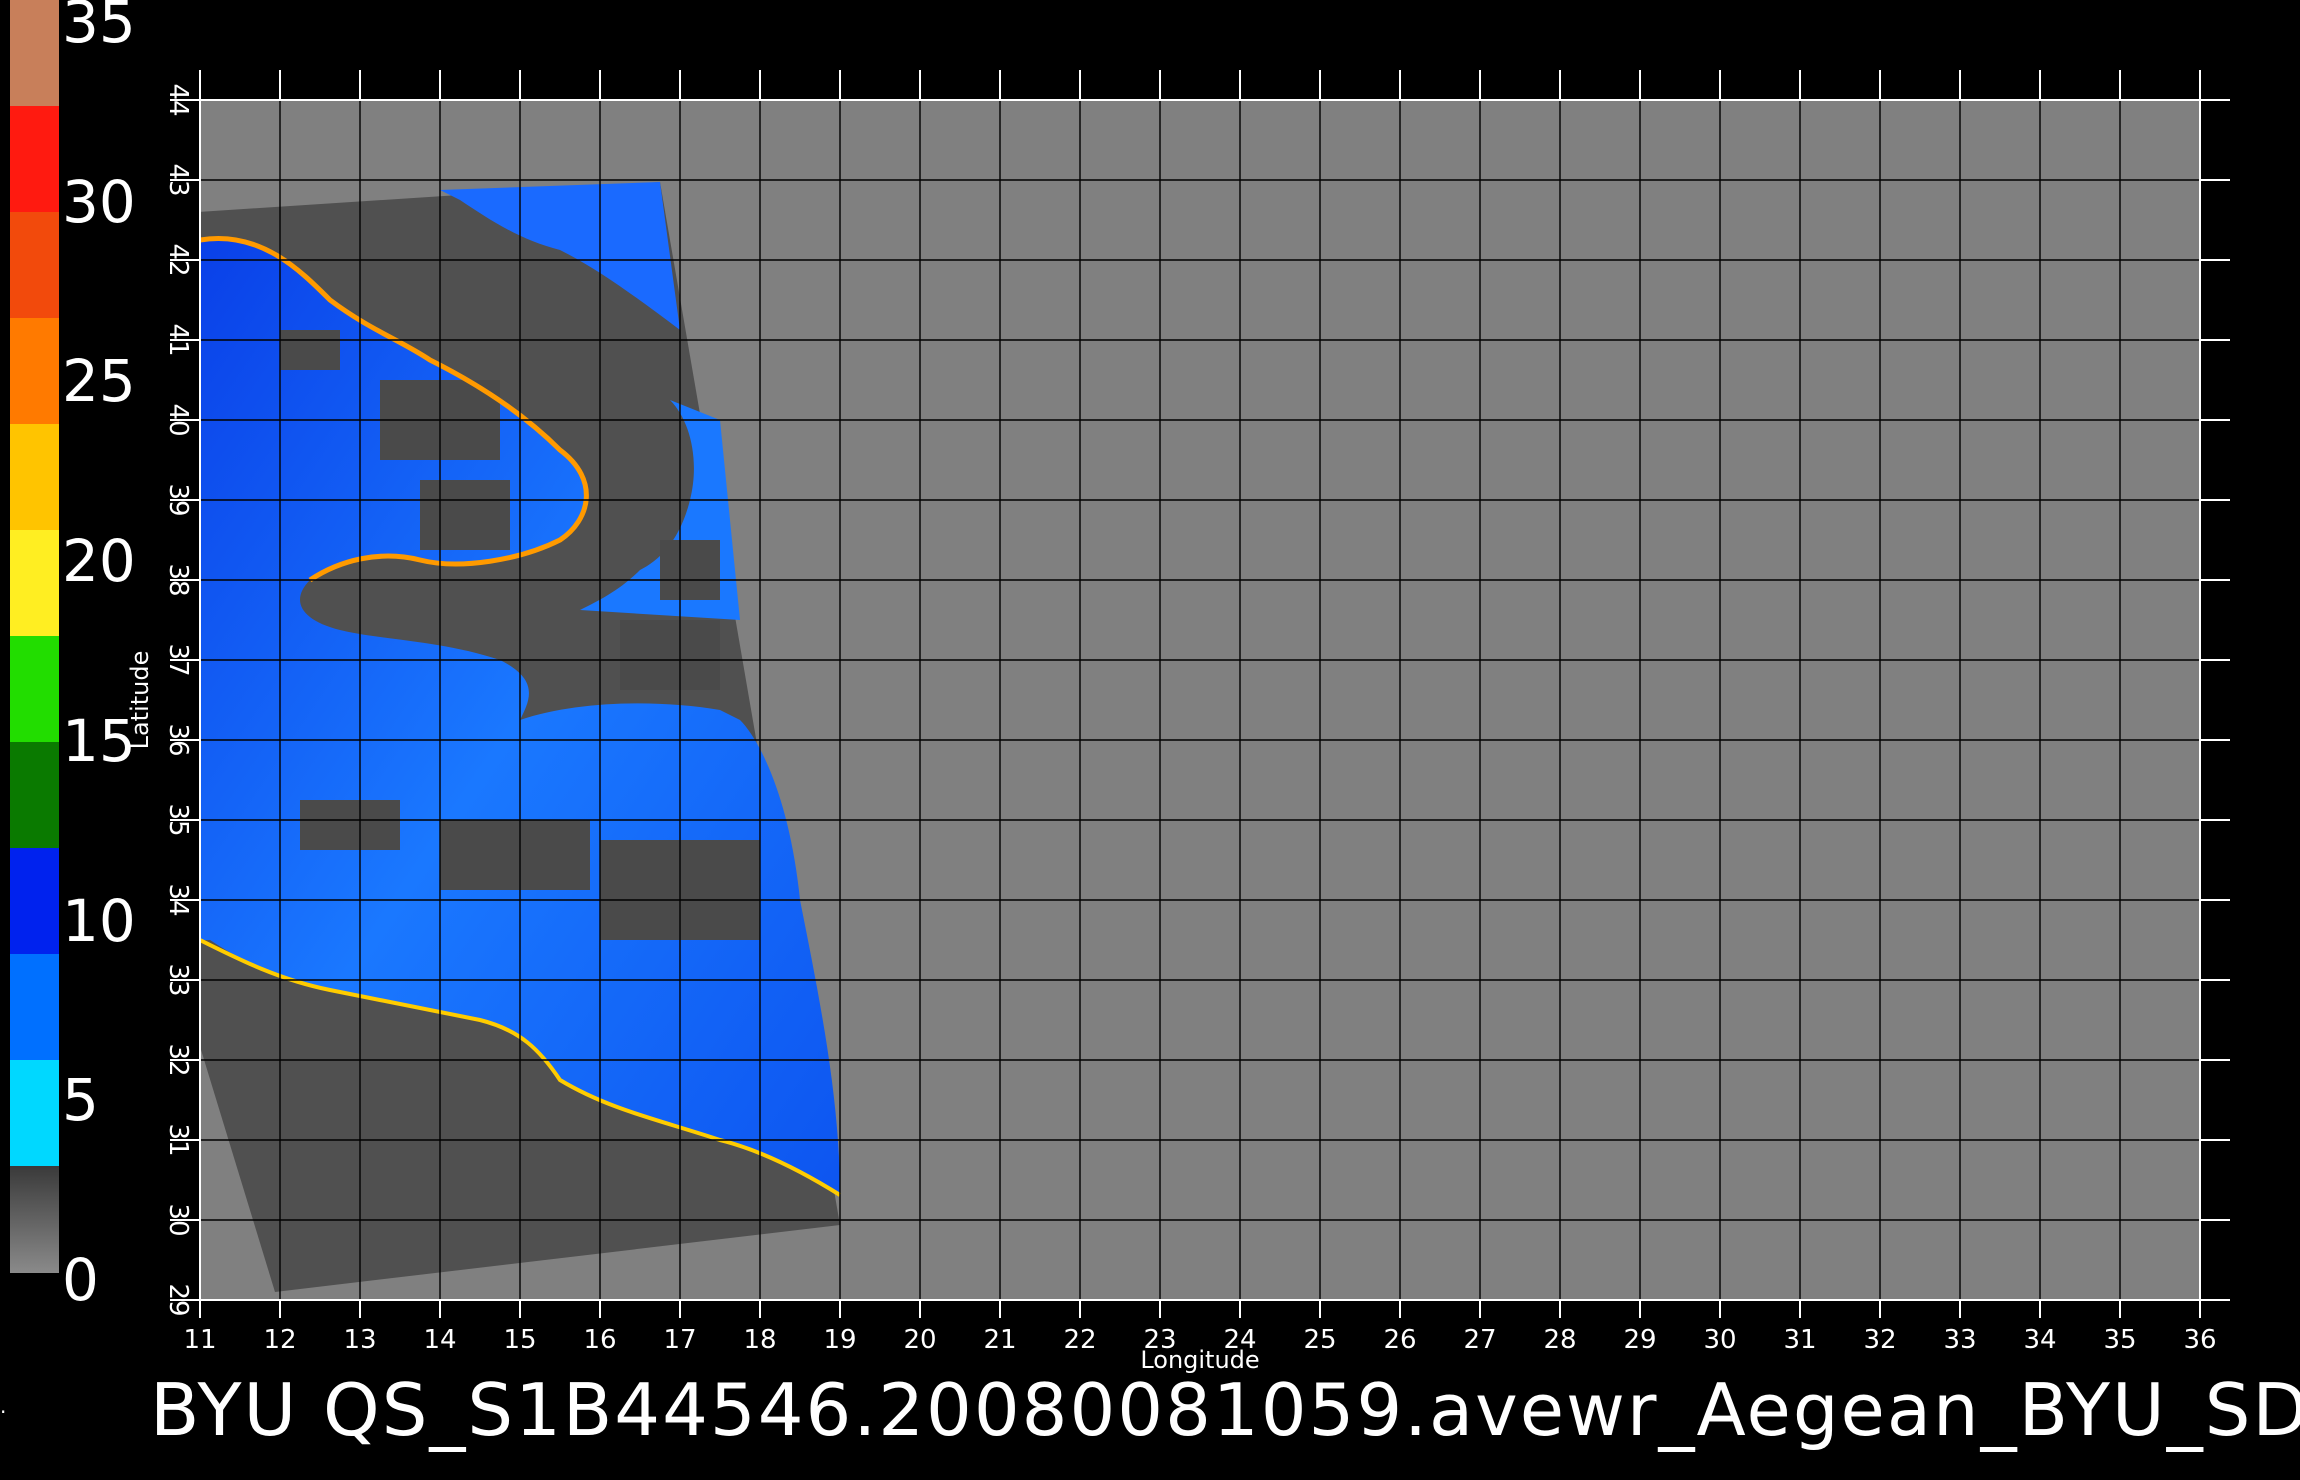 Image resolution: width=2300 pixels, height=1480 pixels. I want to click on lon-tick-label: 16, so click(599, 1340).